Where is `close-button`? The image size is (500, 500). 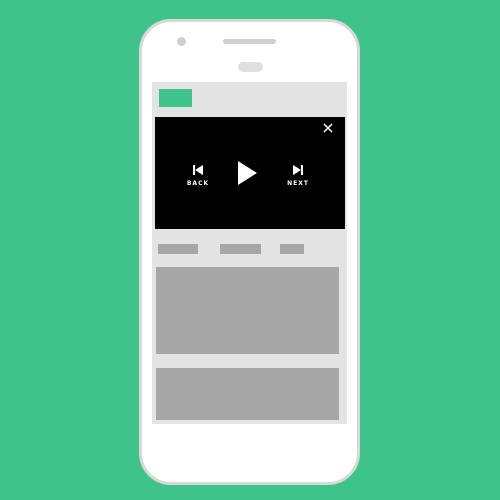
close-button is located at coordinates (328, 128).